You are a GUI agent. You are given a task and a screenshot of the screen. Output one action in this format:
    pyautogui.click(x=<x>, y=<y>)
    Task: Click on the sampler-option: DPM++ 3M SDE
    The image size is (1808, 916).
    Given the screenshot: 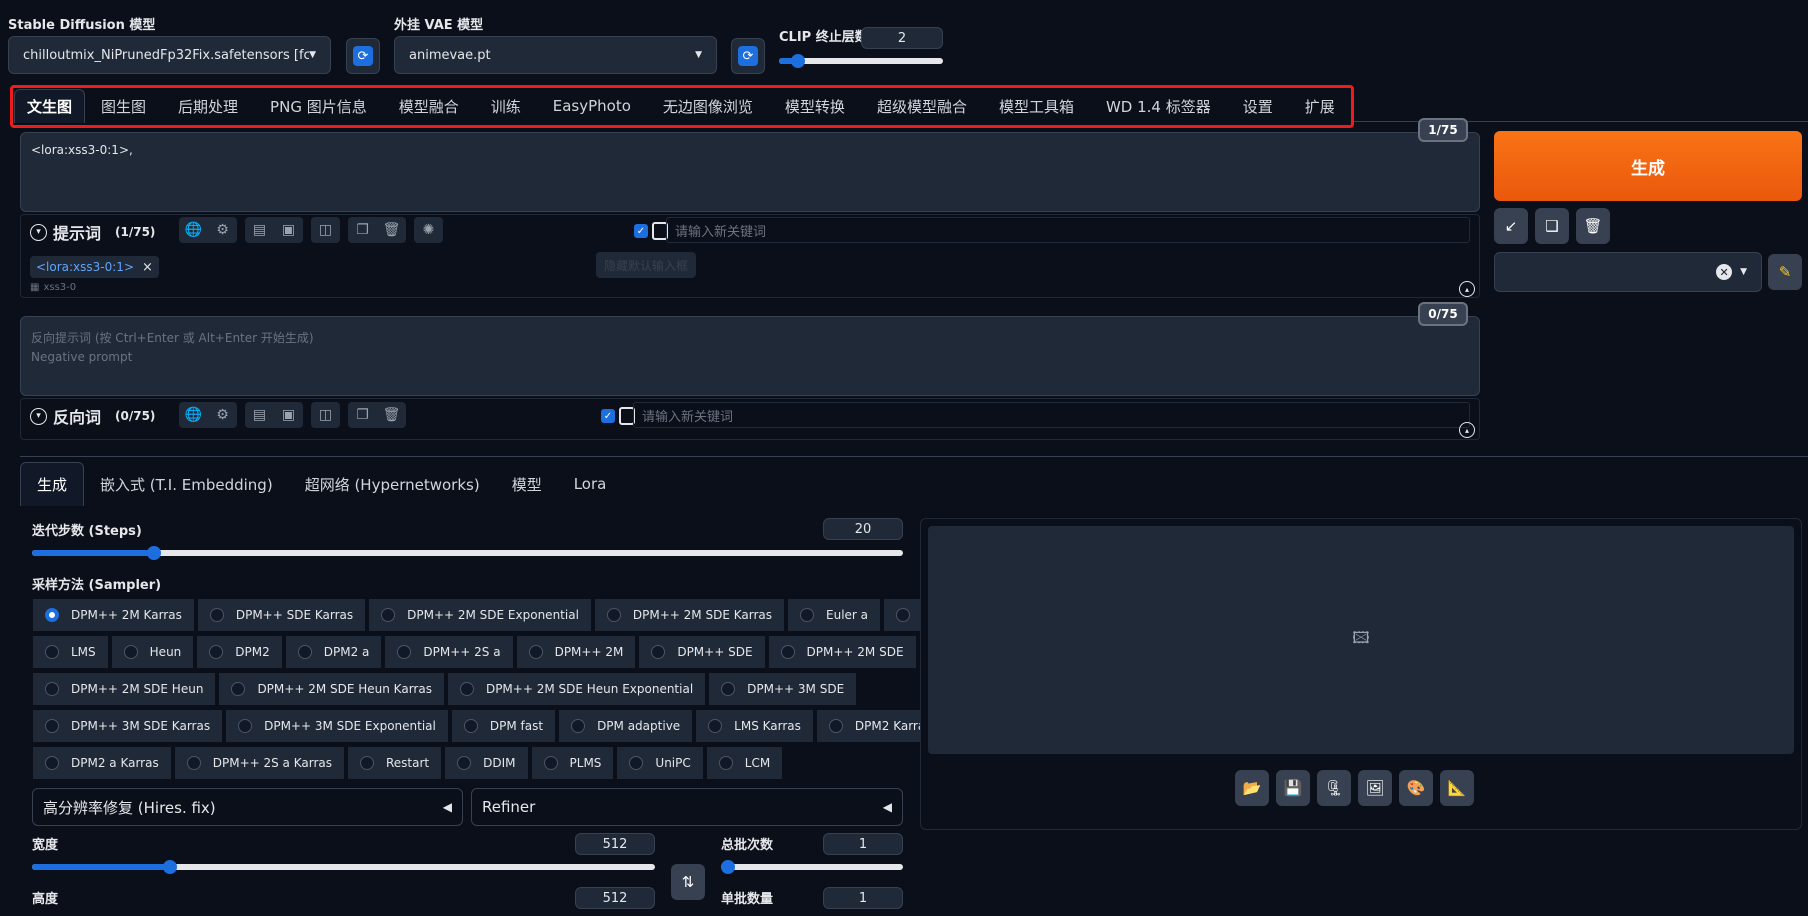 What is the action you would take?
    pyautogui.click(x=783, y=689)
    